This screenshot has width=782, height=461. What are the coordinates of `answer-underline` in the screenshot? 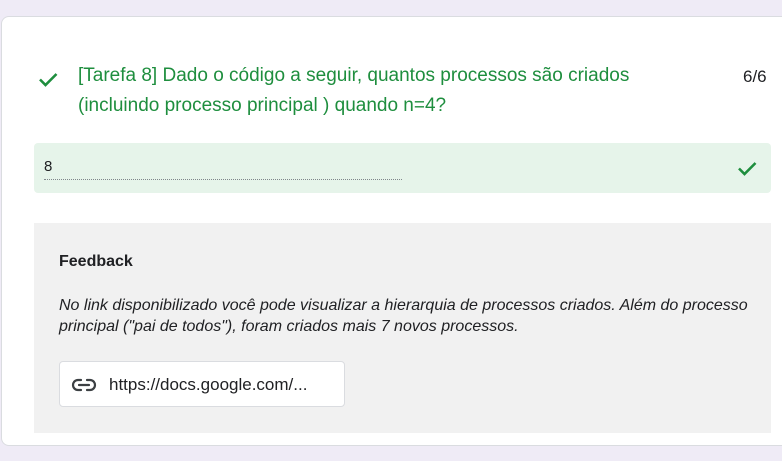 It's located at (223, 179).